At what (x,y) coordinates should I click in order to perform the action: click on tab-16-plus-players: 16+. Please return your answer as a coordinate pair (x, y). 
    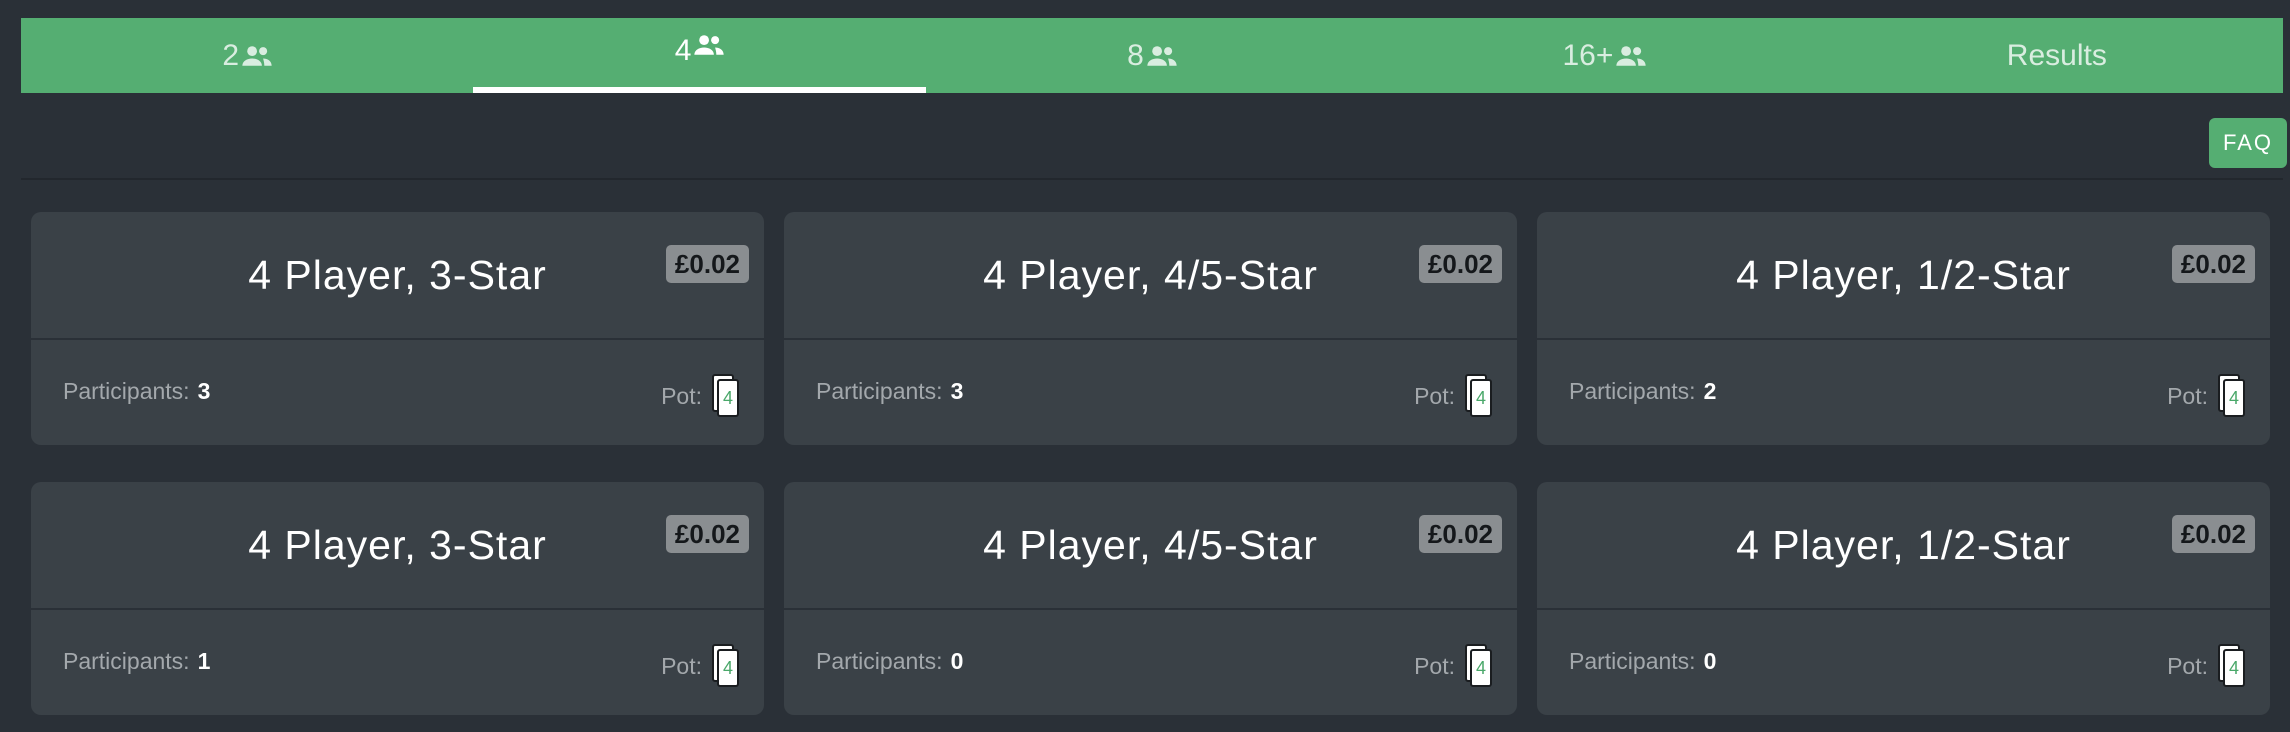
    Looking at the image, I should click on (1604, 55).